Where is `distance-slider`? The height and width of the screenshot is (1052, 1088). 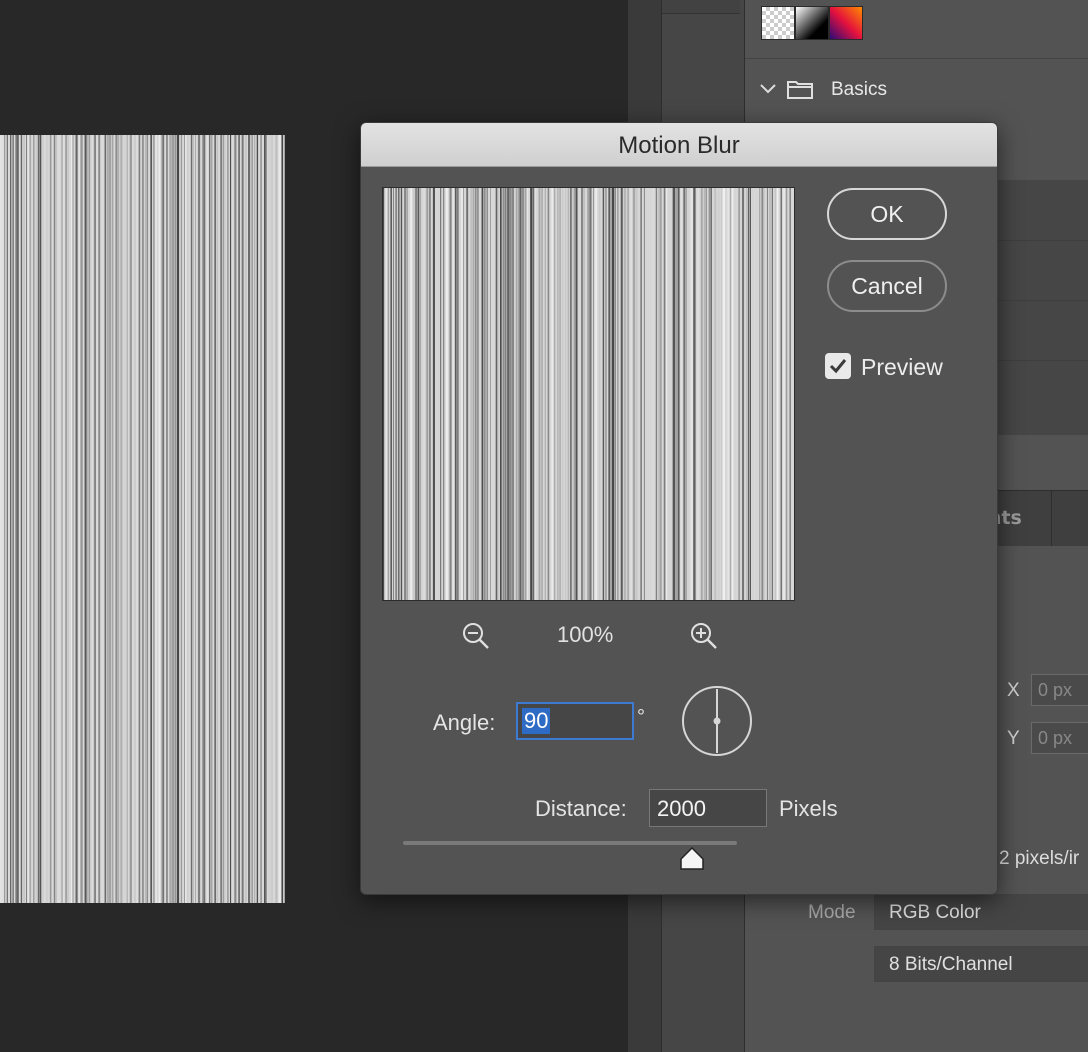
distance-slider is located at coordinates (570, 843).